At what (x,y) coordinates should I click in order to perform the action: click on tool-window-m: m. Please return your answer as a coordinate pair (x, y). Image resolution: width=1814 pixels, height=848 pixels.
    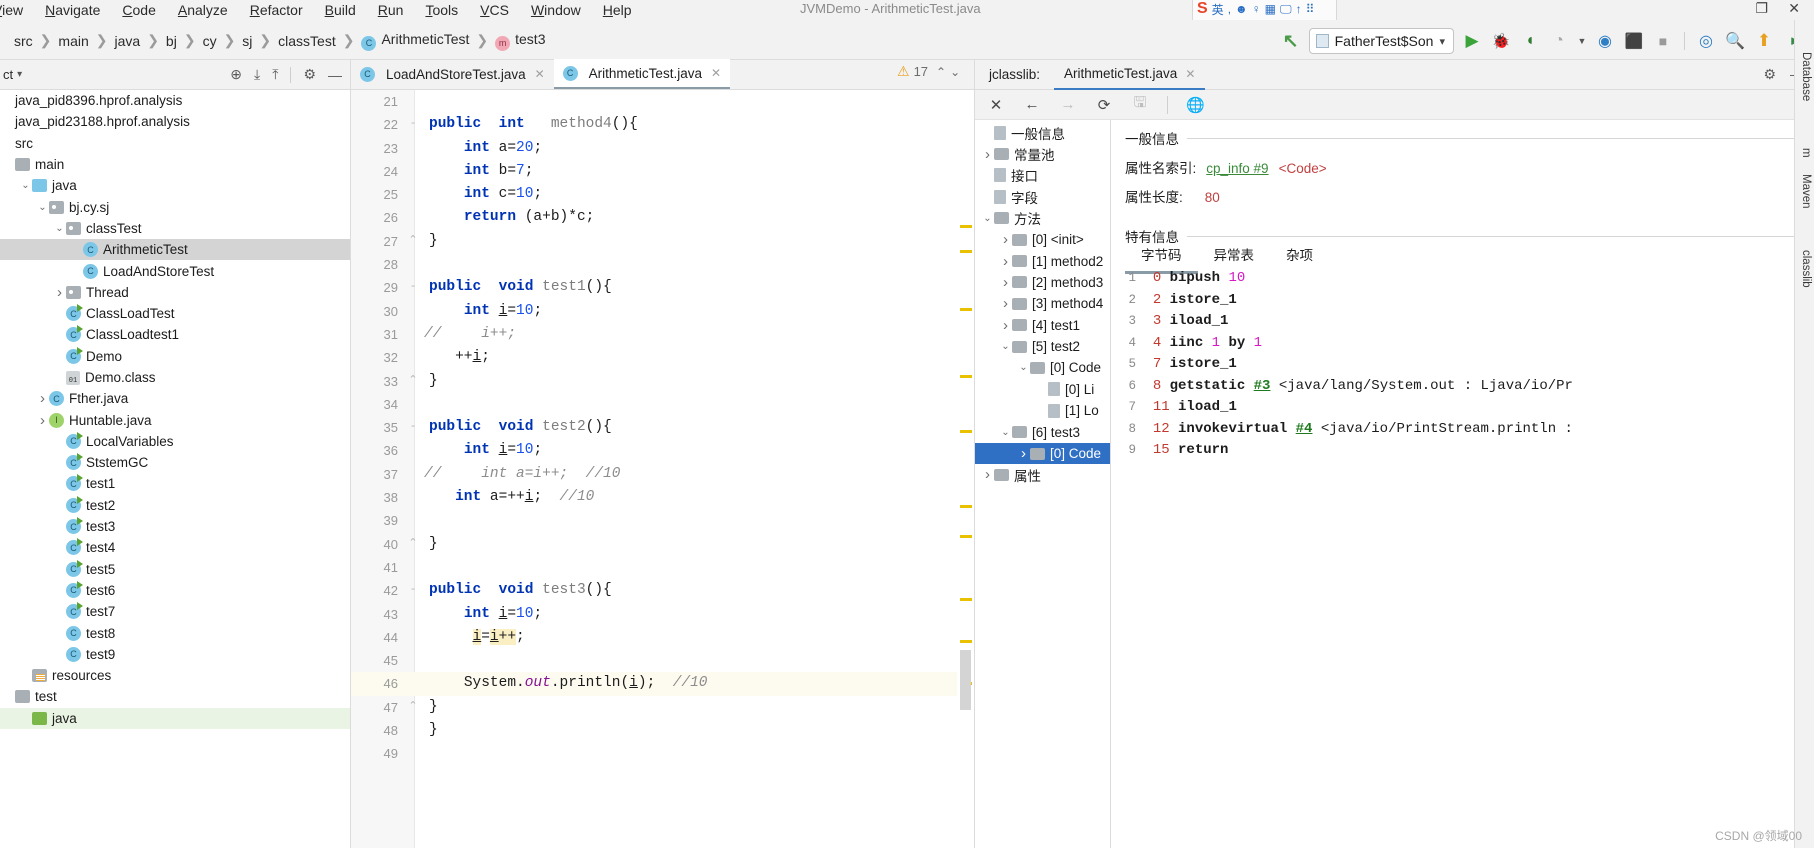
    Looking at the image, I should click on (1805, 153).